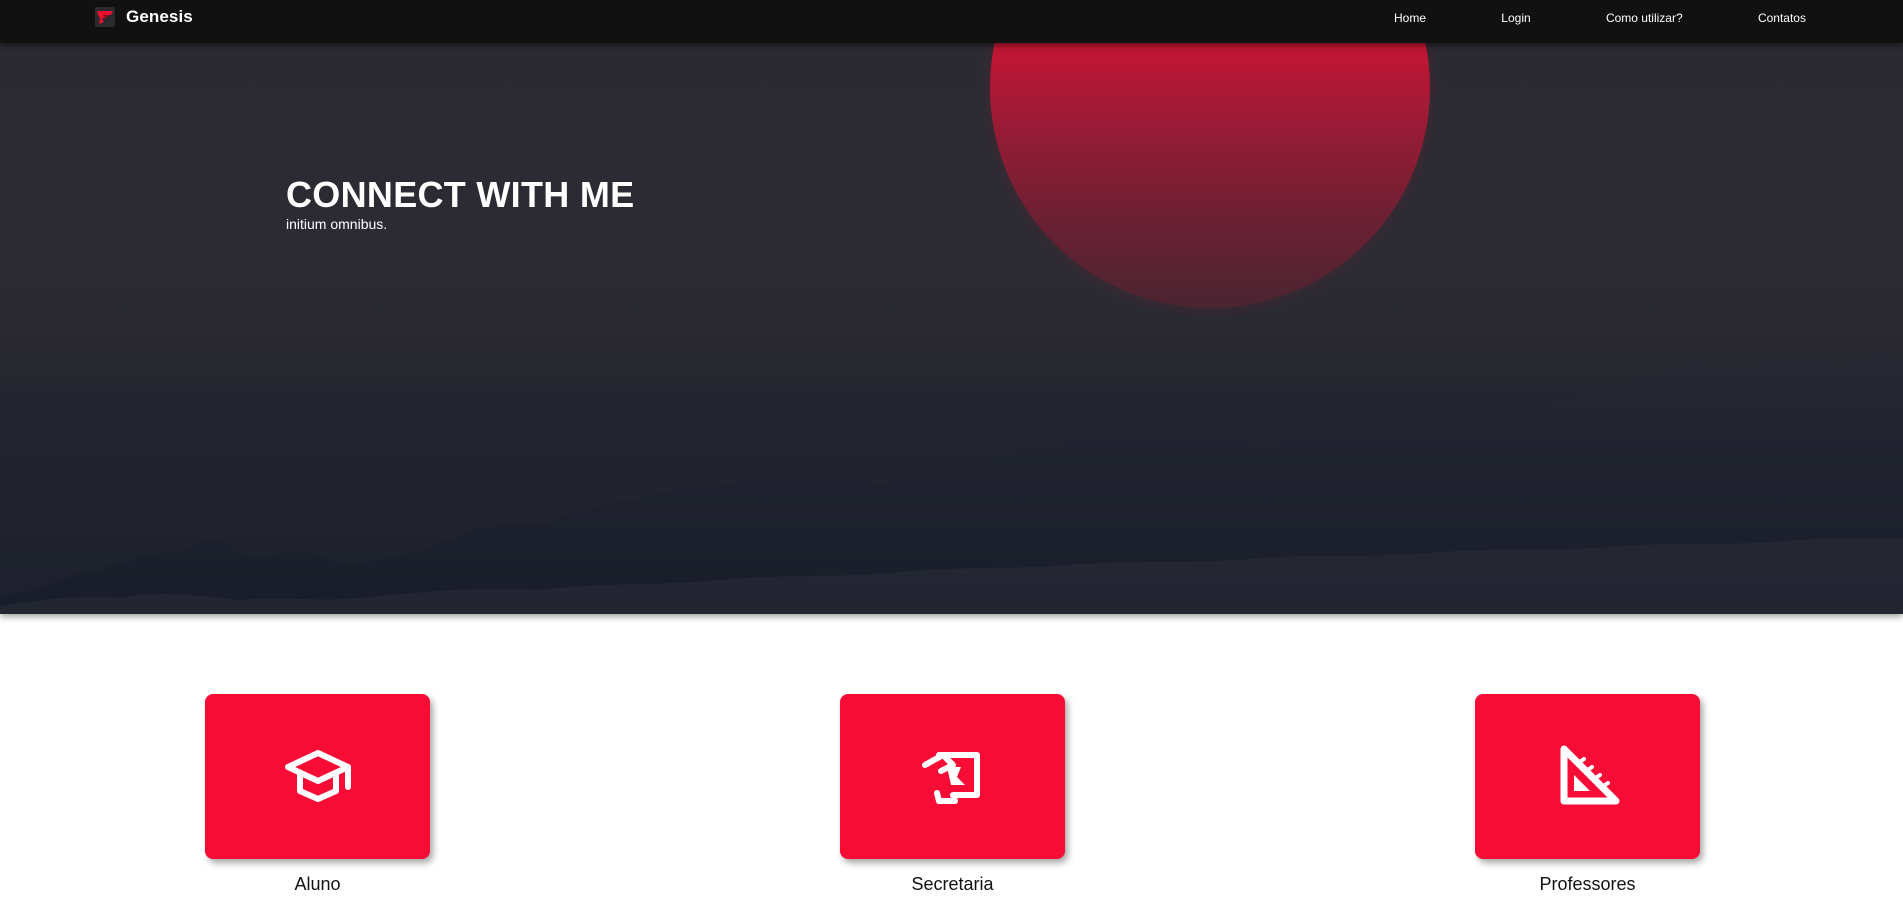 This screenshot has height=903, width=1903. What do you see at coordinates (460, 194) in the screenshot?
I see `hero-title: CONNECT WITH ME` at bounding box center [460, 194].